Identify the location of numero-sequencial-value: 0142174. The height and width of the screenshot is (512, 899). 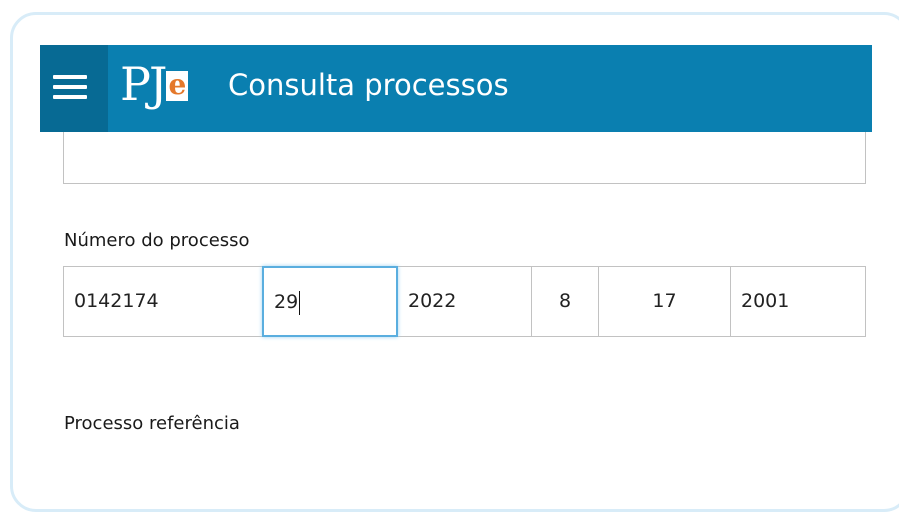
(116, 301).